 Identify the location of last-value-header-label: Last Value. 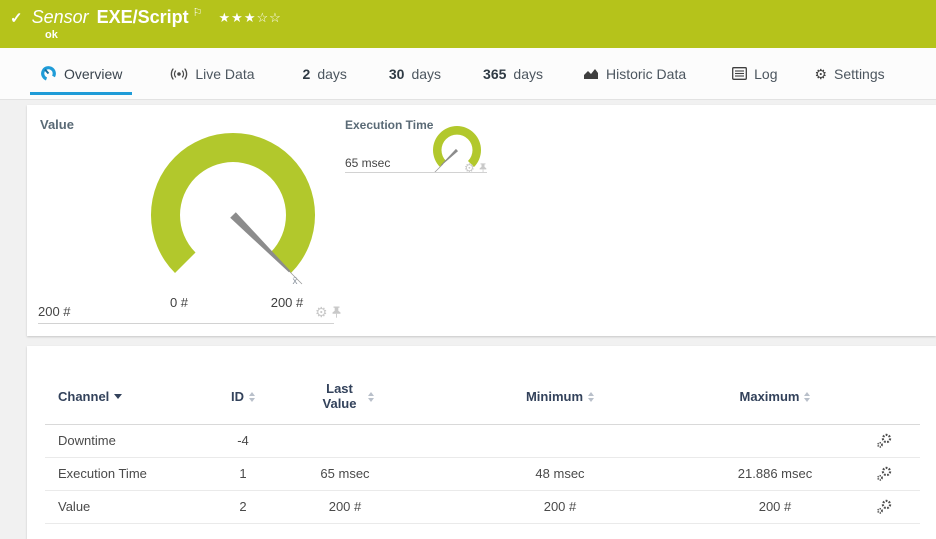
(339, 396).